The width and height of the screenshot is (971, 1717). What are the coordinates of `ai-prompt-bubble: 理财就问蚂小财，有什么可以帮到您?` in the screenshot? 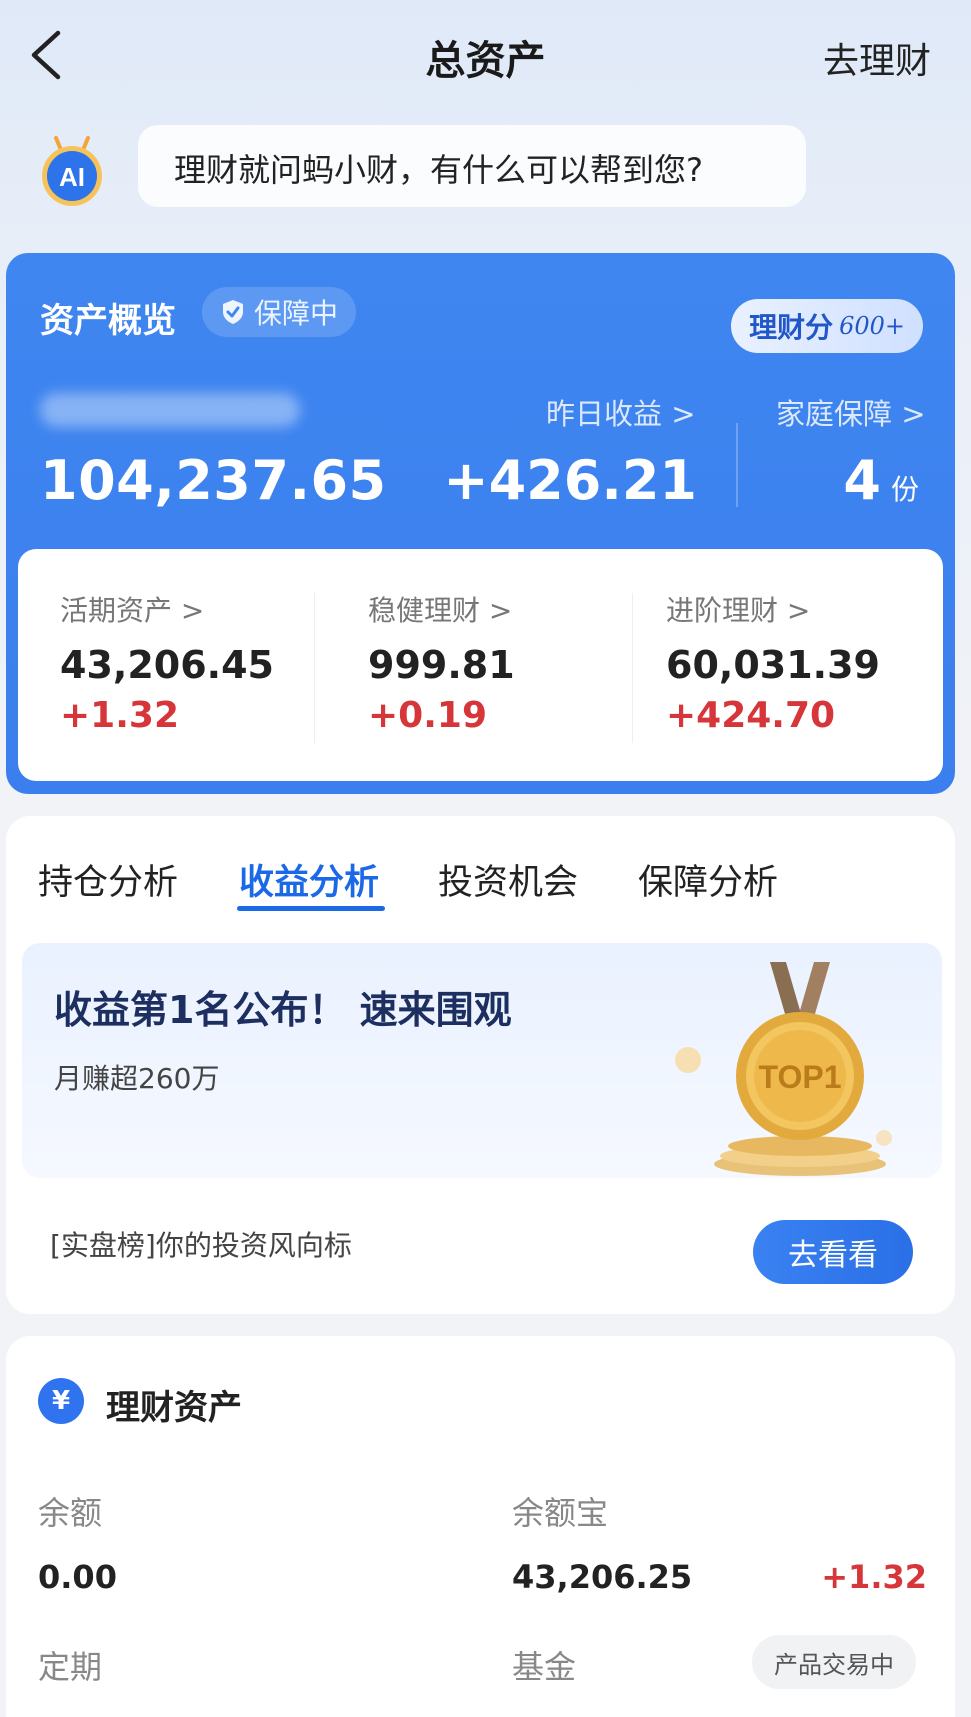 It's located at (472, 166).